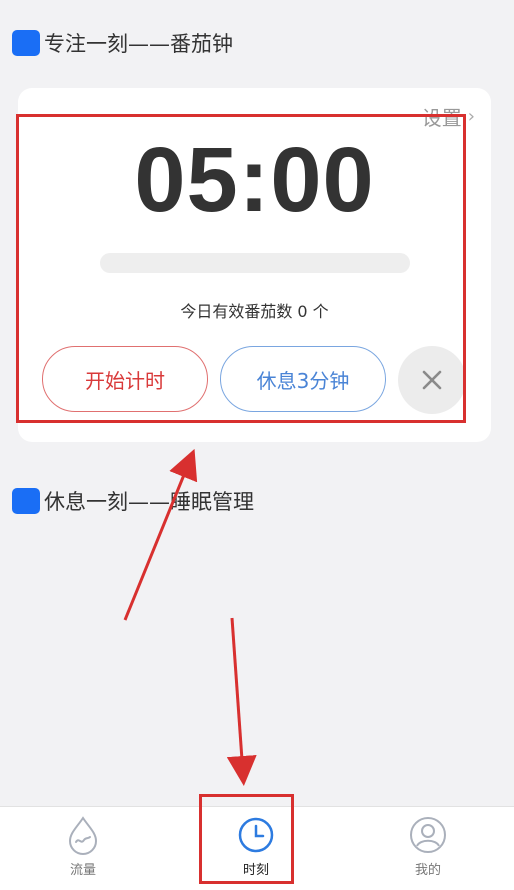  What do you see at coordinates (427, 870) in the screenshot?
I see `tab-mine-label: 我的` at bounding box center [427, 870].